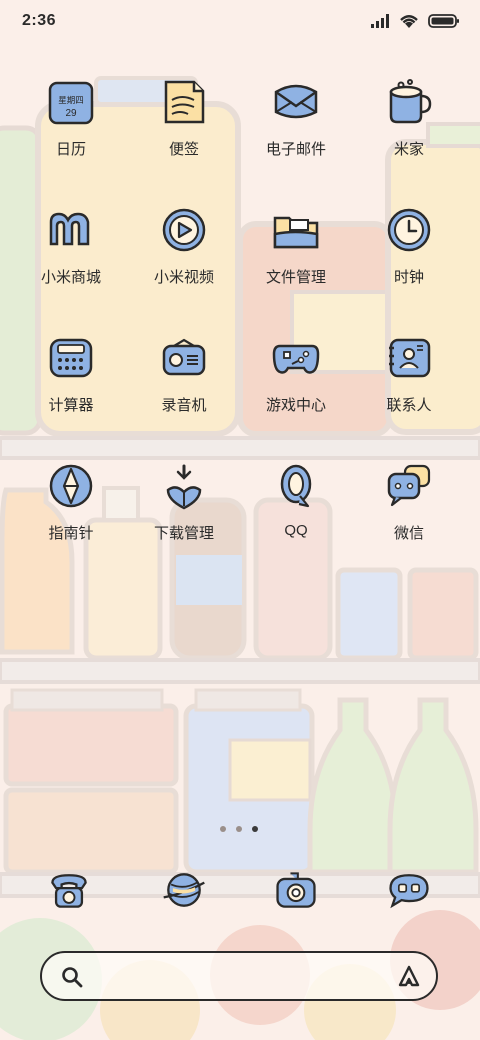 This screenshot has width=480, height=1040. Describe the element at coordinates (72, 977) in the screenshot. I see `search-icon` at that location.